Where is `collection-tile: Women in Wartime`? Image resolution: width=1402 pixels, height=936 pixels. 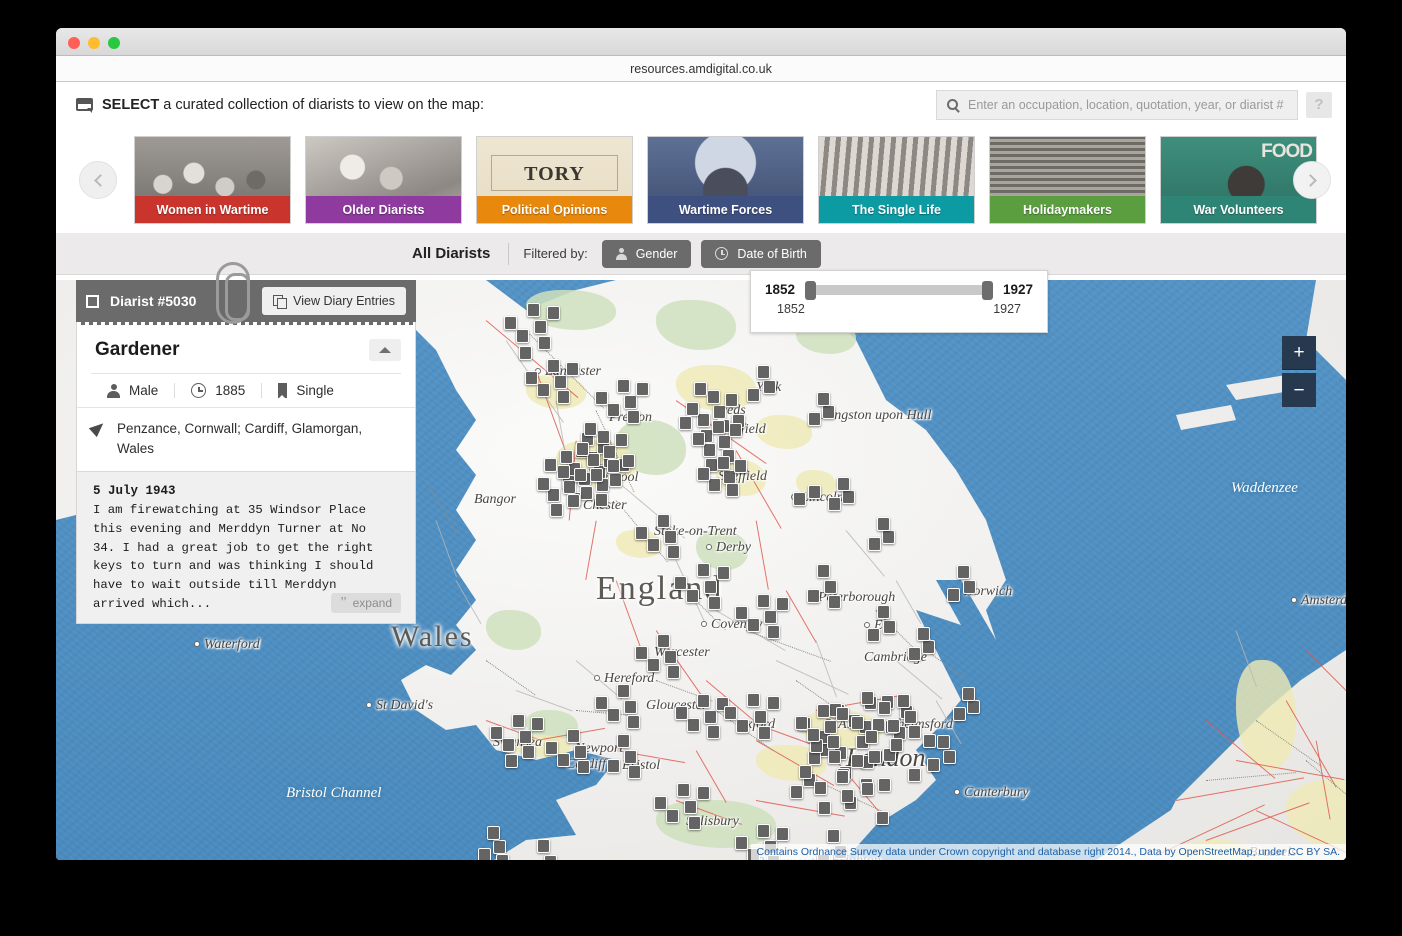 collection-tile: Women in Wartime is located at coordinates (212, 180).